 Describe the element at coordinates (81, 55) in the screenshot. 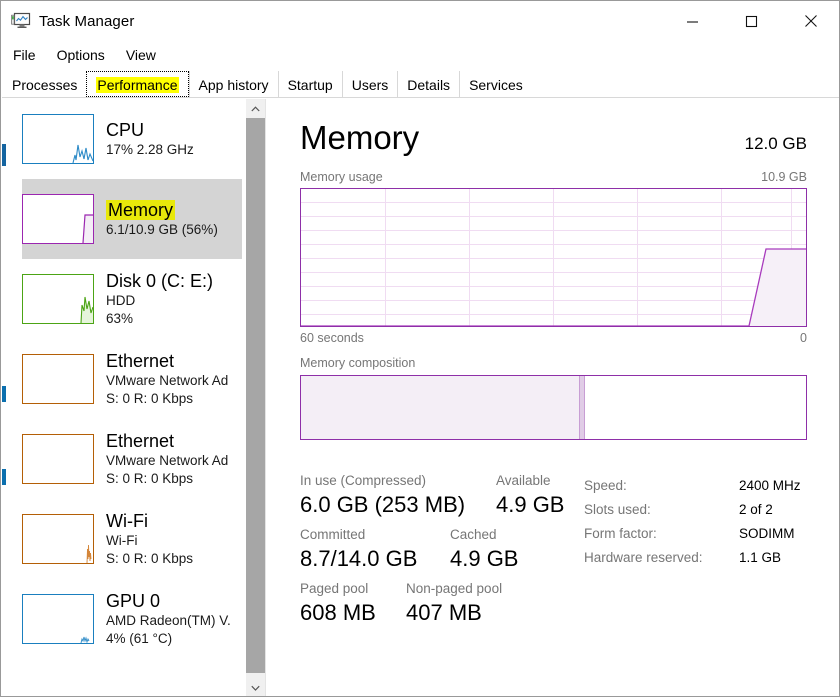

I see `menu-item-options: Options` at that location.